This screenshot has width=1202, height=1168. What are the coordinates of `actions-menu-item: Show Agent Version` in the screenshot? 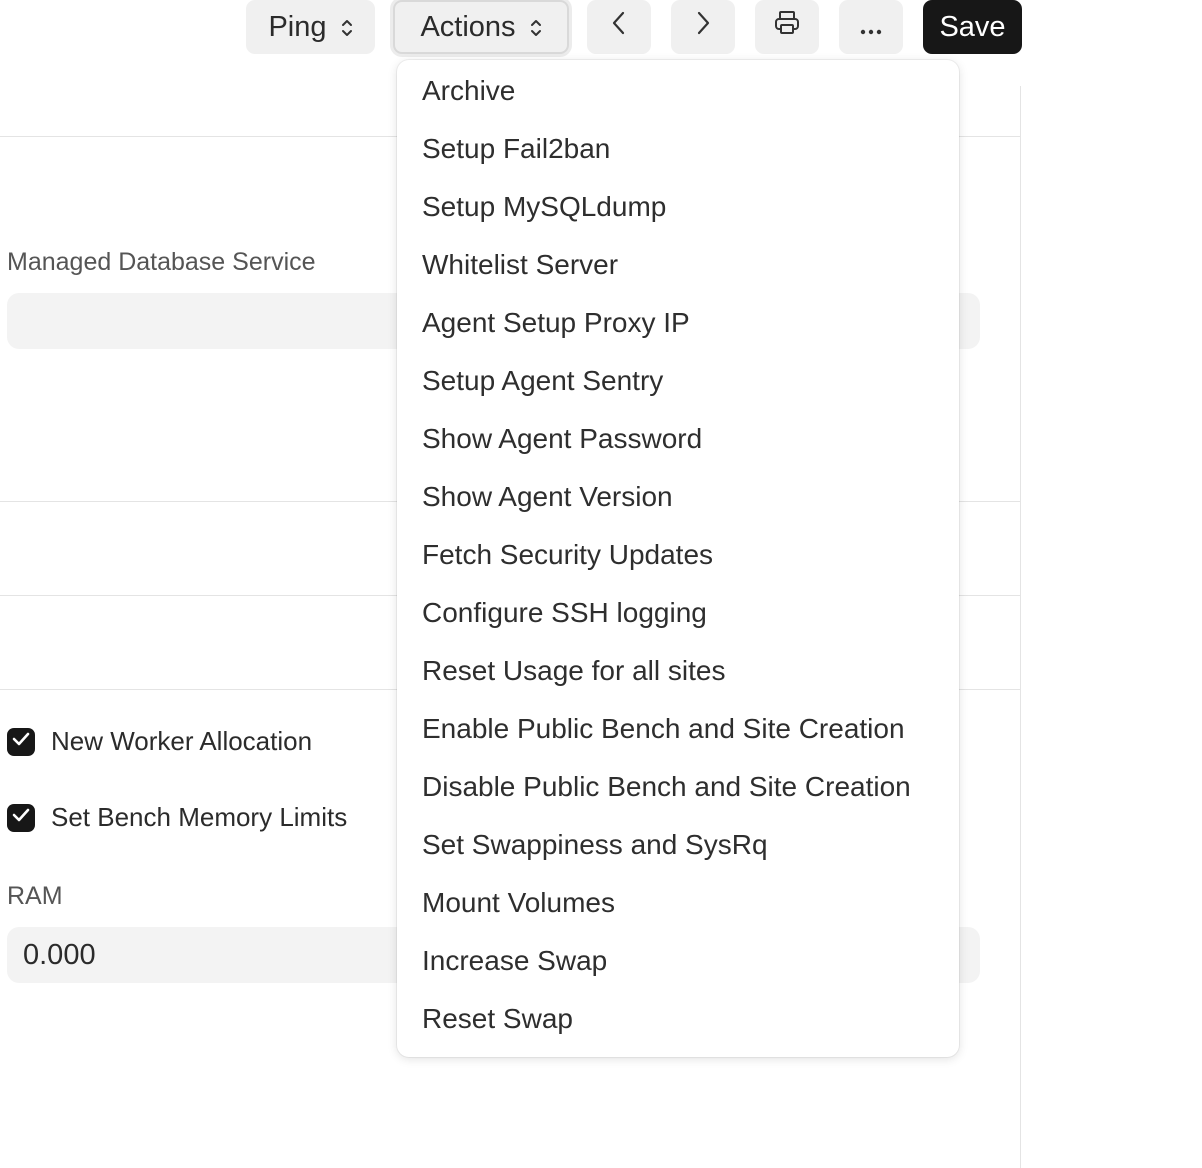 It's located at (678, 497).